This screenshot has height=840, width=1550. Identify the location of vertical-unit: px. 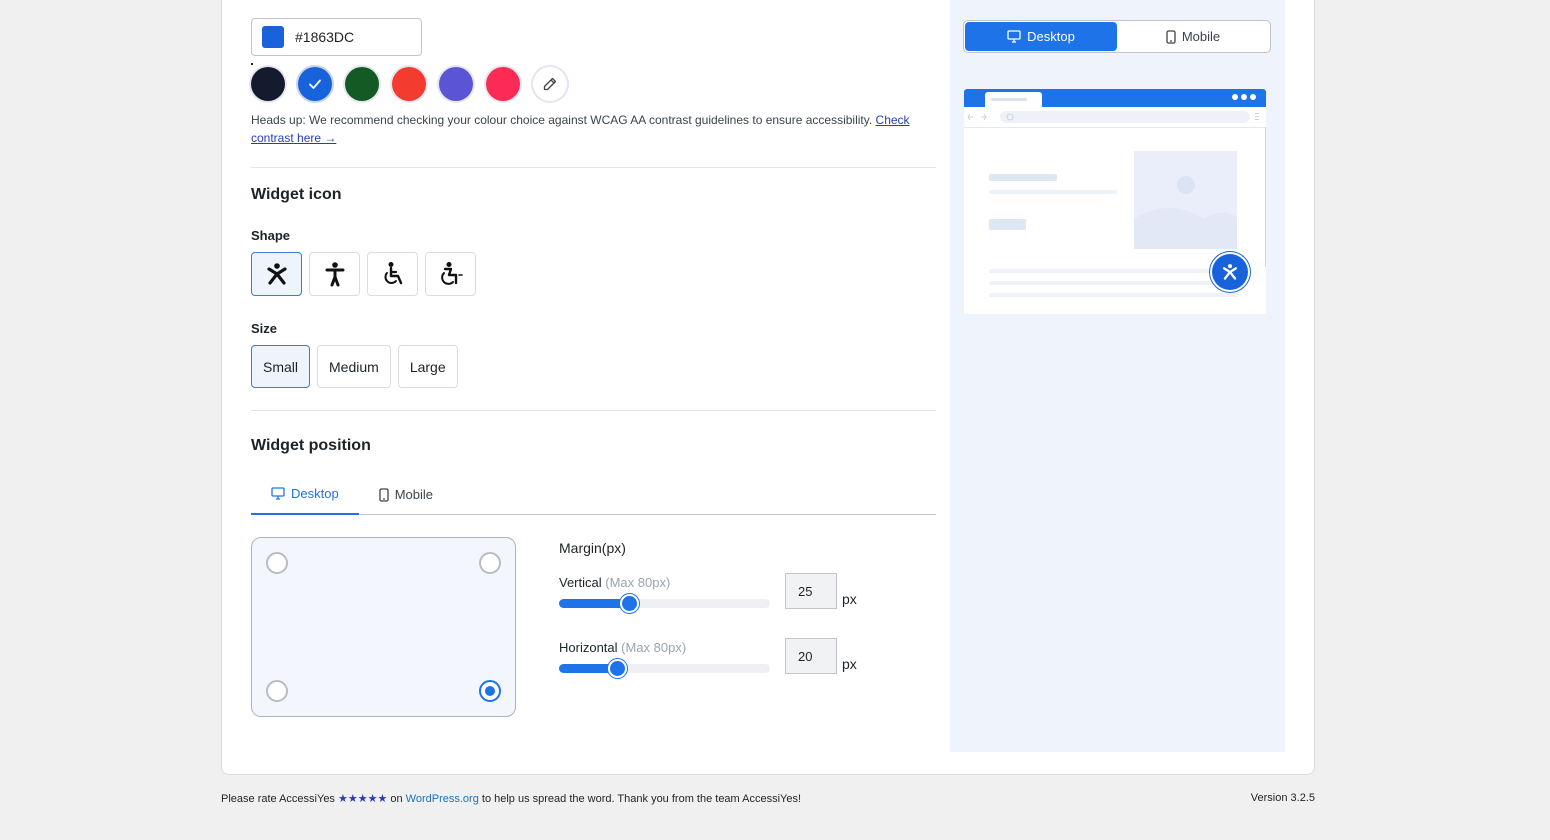
(849, 599).